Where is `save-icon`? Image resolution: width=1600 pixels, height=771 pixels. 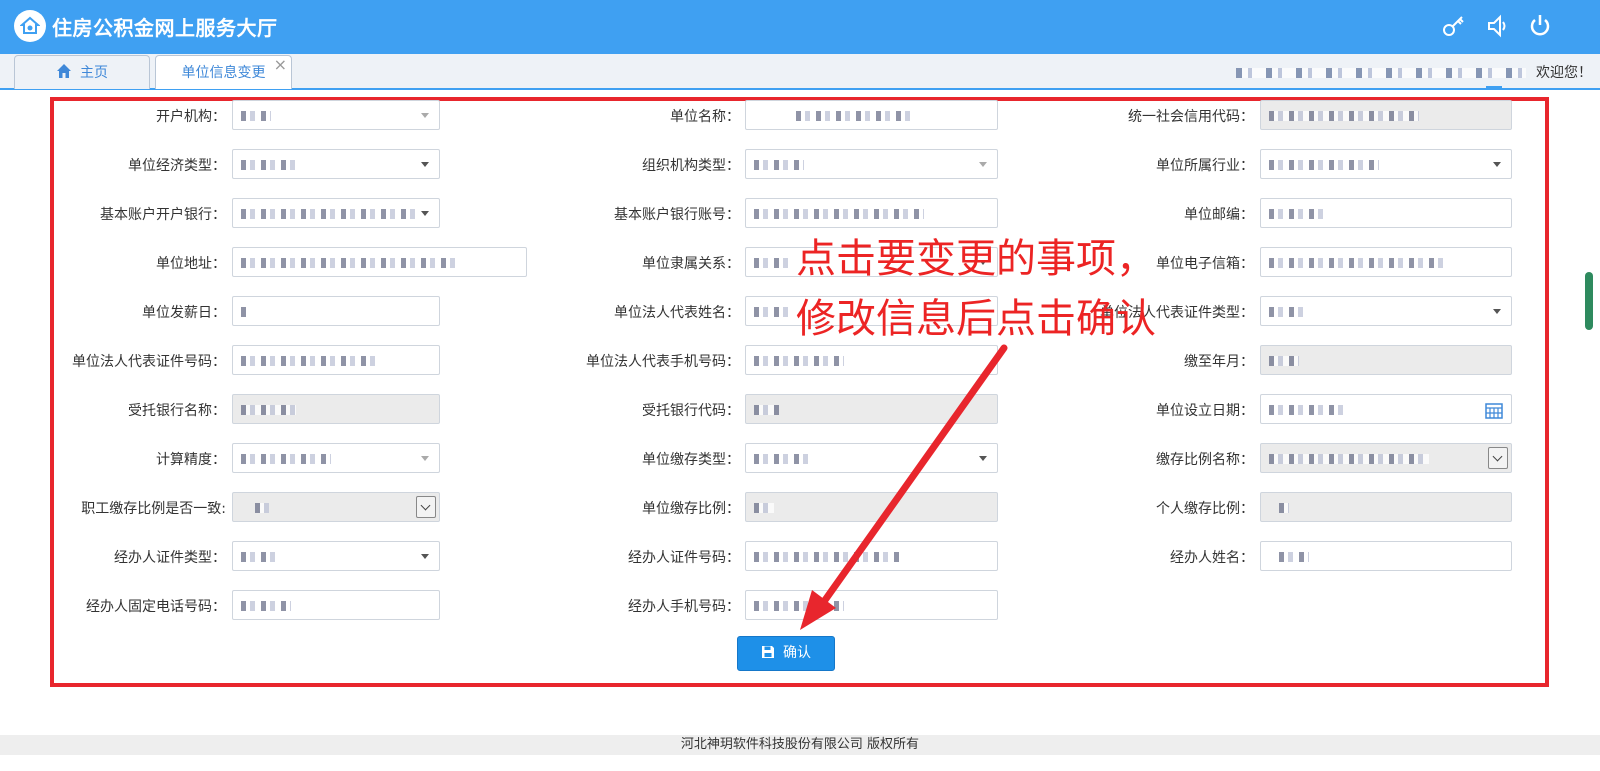 save-icon is located at coordinates (768, 652).